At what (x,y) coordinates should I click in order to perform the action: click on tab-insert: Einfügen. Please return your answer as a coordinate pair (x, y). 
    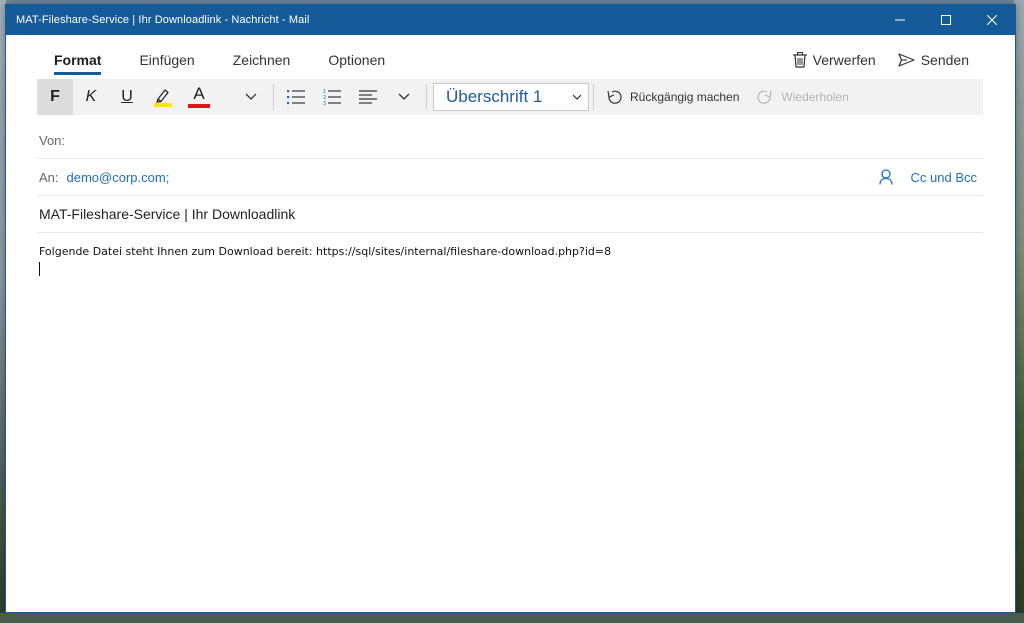
    Looking at the image, I should click on (166, 60).